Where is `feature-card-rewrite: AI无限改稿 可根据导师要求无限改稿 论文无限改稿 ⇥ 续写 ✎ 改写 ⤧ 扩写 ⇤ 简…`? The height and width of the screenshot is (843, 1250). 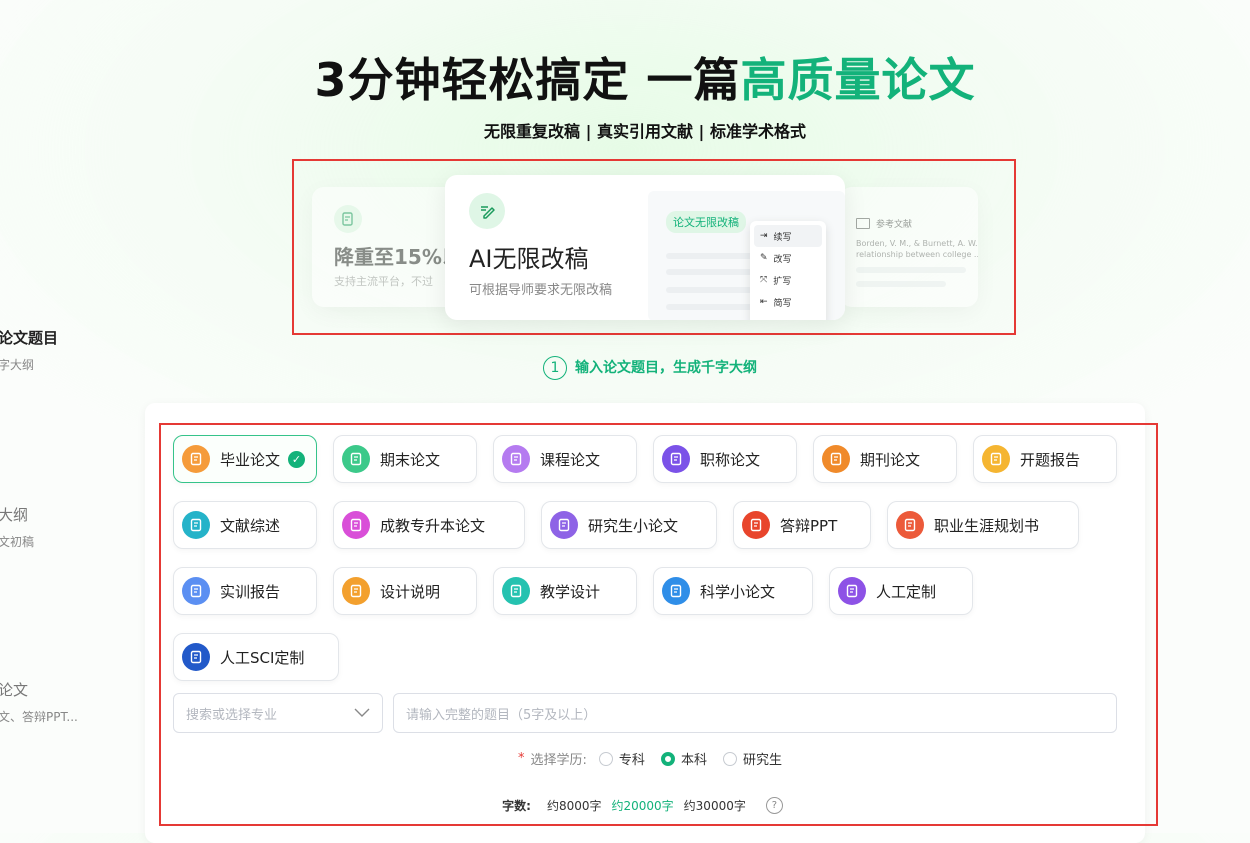
feature-card-rewrite: AI无限改稿 可根据导师要求无限改稿 论文无限改稿 ⇥ 续写 ✎ 改写 ⤧ 扩写 ⇤ 简… is located at coordinates (645, 247).